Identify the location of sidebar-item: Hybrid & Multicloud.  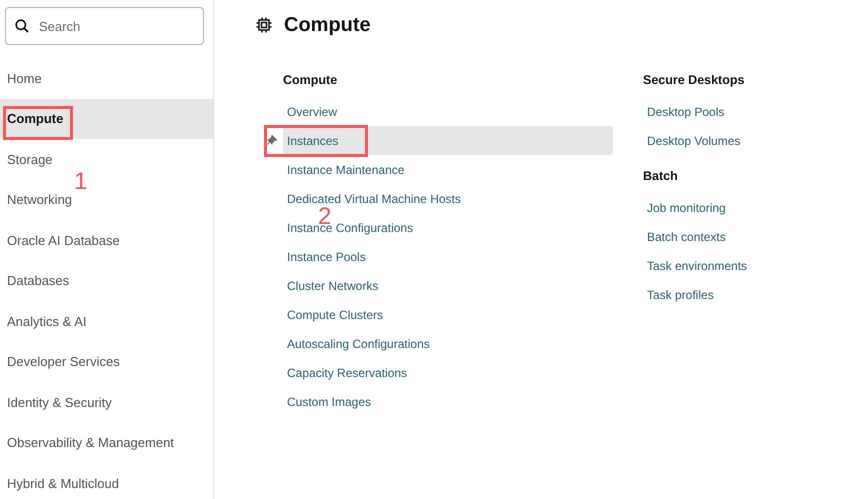
(63, 483).